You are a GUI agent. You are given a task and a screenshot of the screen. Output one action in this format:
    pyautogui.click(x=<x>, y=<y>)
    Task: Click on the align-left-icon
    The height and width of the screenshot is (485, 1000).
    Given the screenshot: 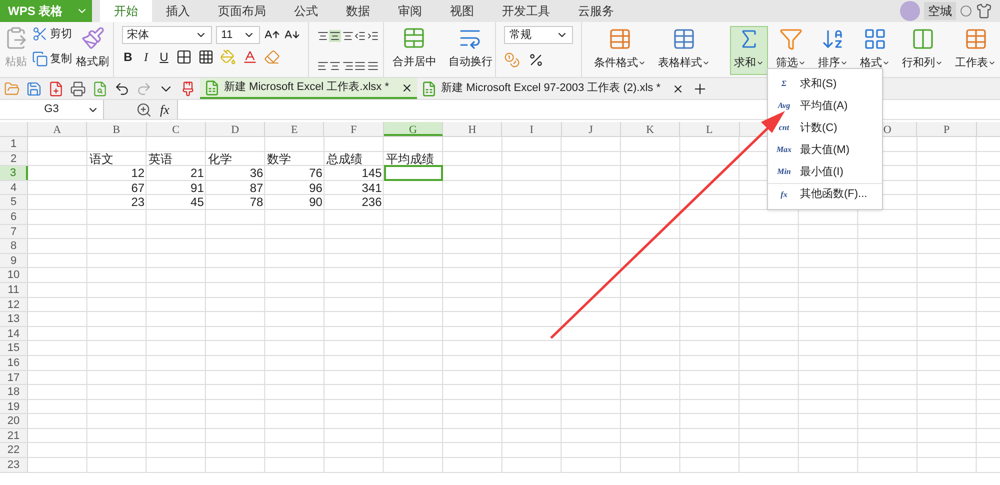 What is the action you would take?
    pyautogui.click(x=323, y=66)
    